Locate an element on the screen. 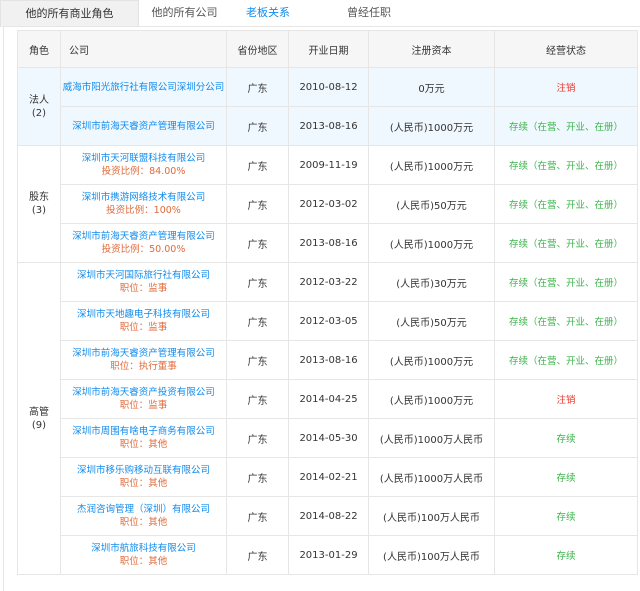 The width and height of the screenshot is (640, 591). role-count: (3) is located at coordinates (39, 210).